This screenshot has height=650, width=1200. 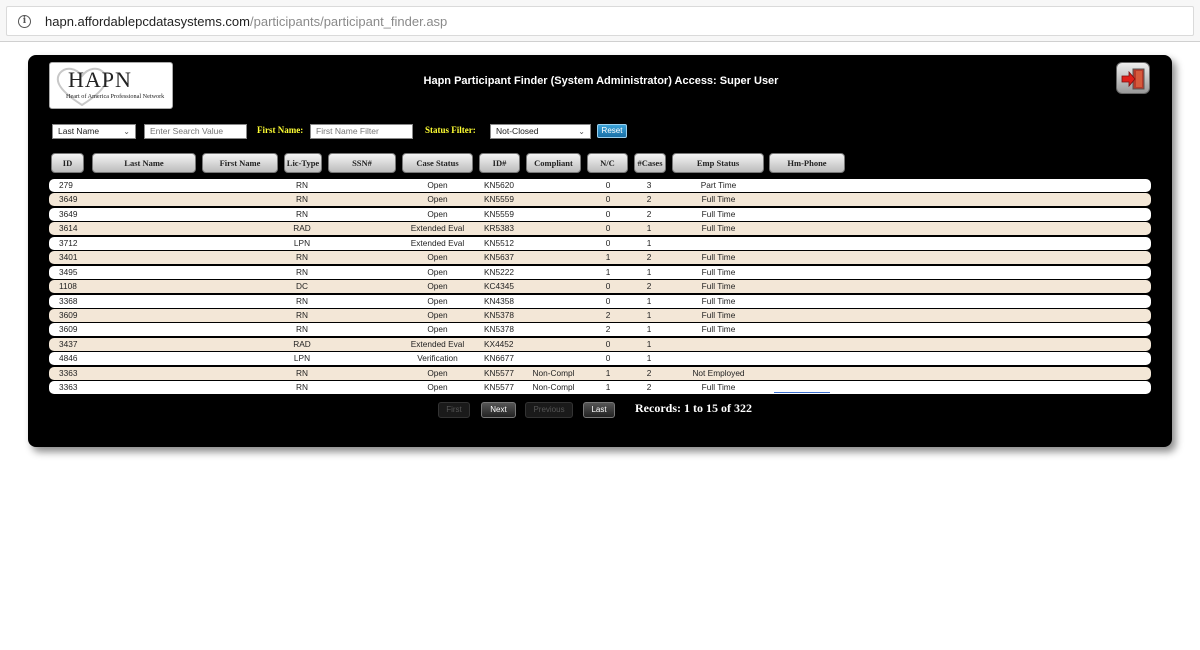 I want to click on table-row: 3363 RN Open KN5577 Non-Compl 1 2 Full Time, so click(x=600, y=388).